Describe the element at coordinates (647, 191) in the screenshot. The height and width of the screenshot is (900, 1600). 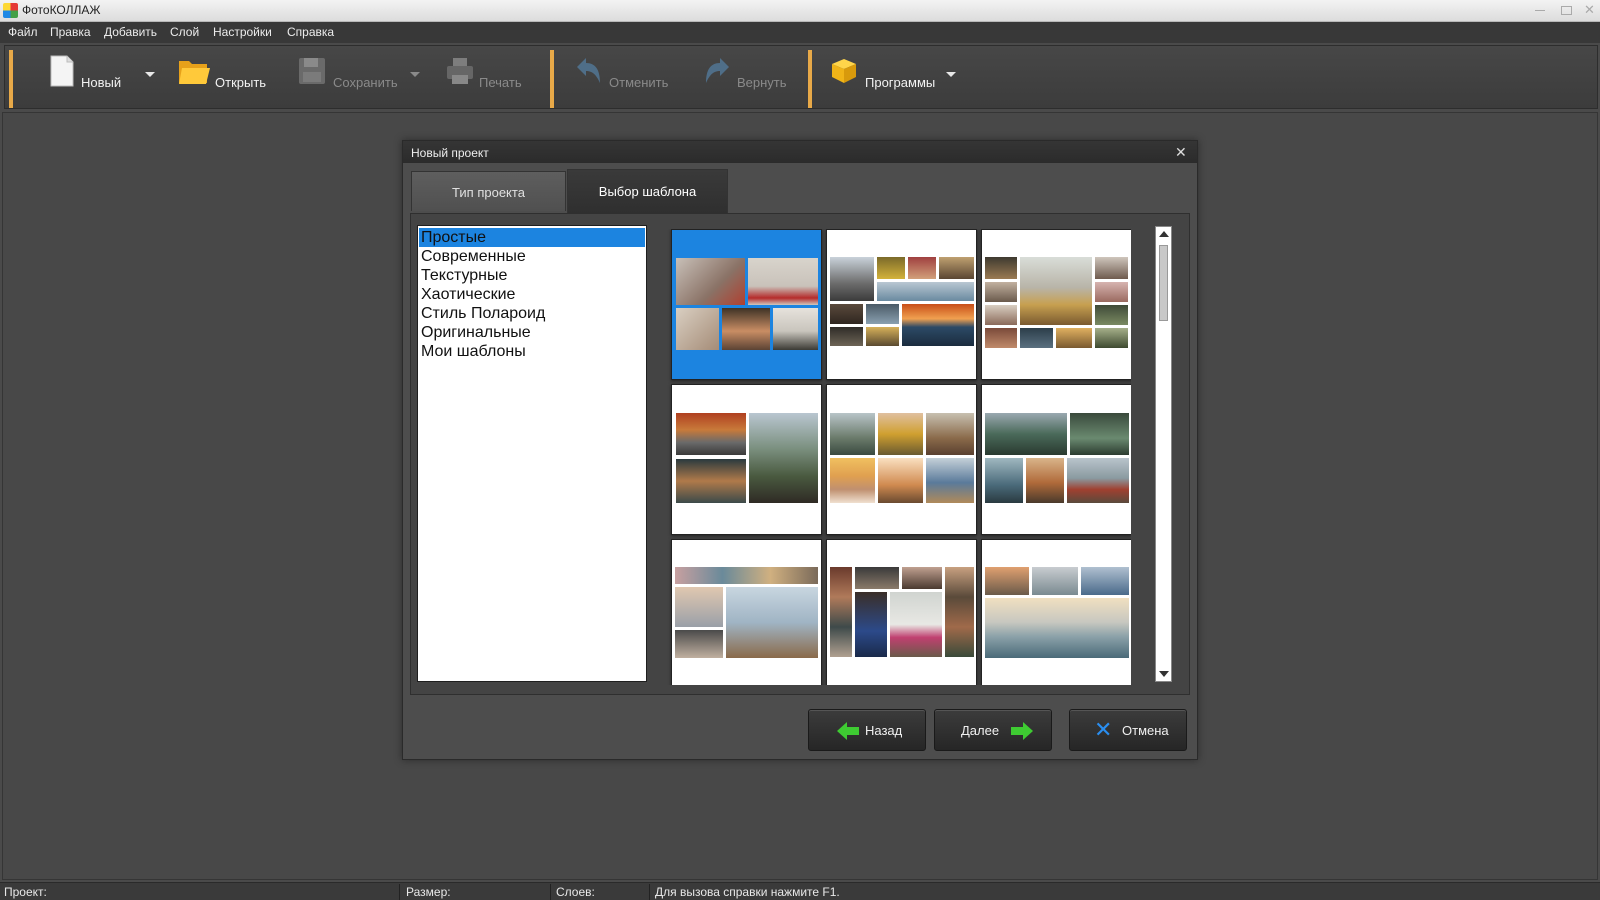
I see `tab-template-choice: Выбор шаблона` at that location.